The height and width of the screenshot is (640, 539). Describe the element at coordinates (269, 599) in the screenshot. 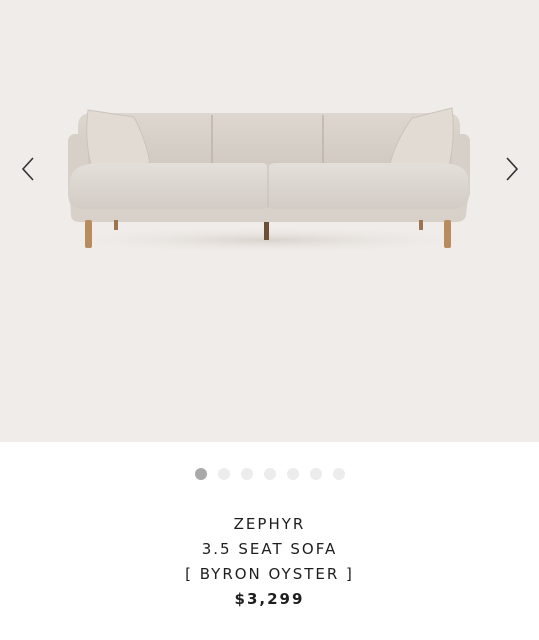

I see `product-price: $3,299` at that location.